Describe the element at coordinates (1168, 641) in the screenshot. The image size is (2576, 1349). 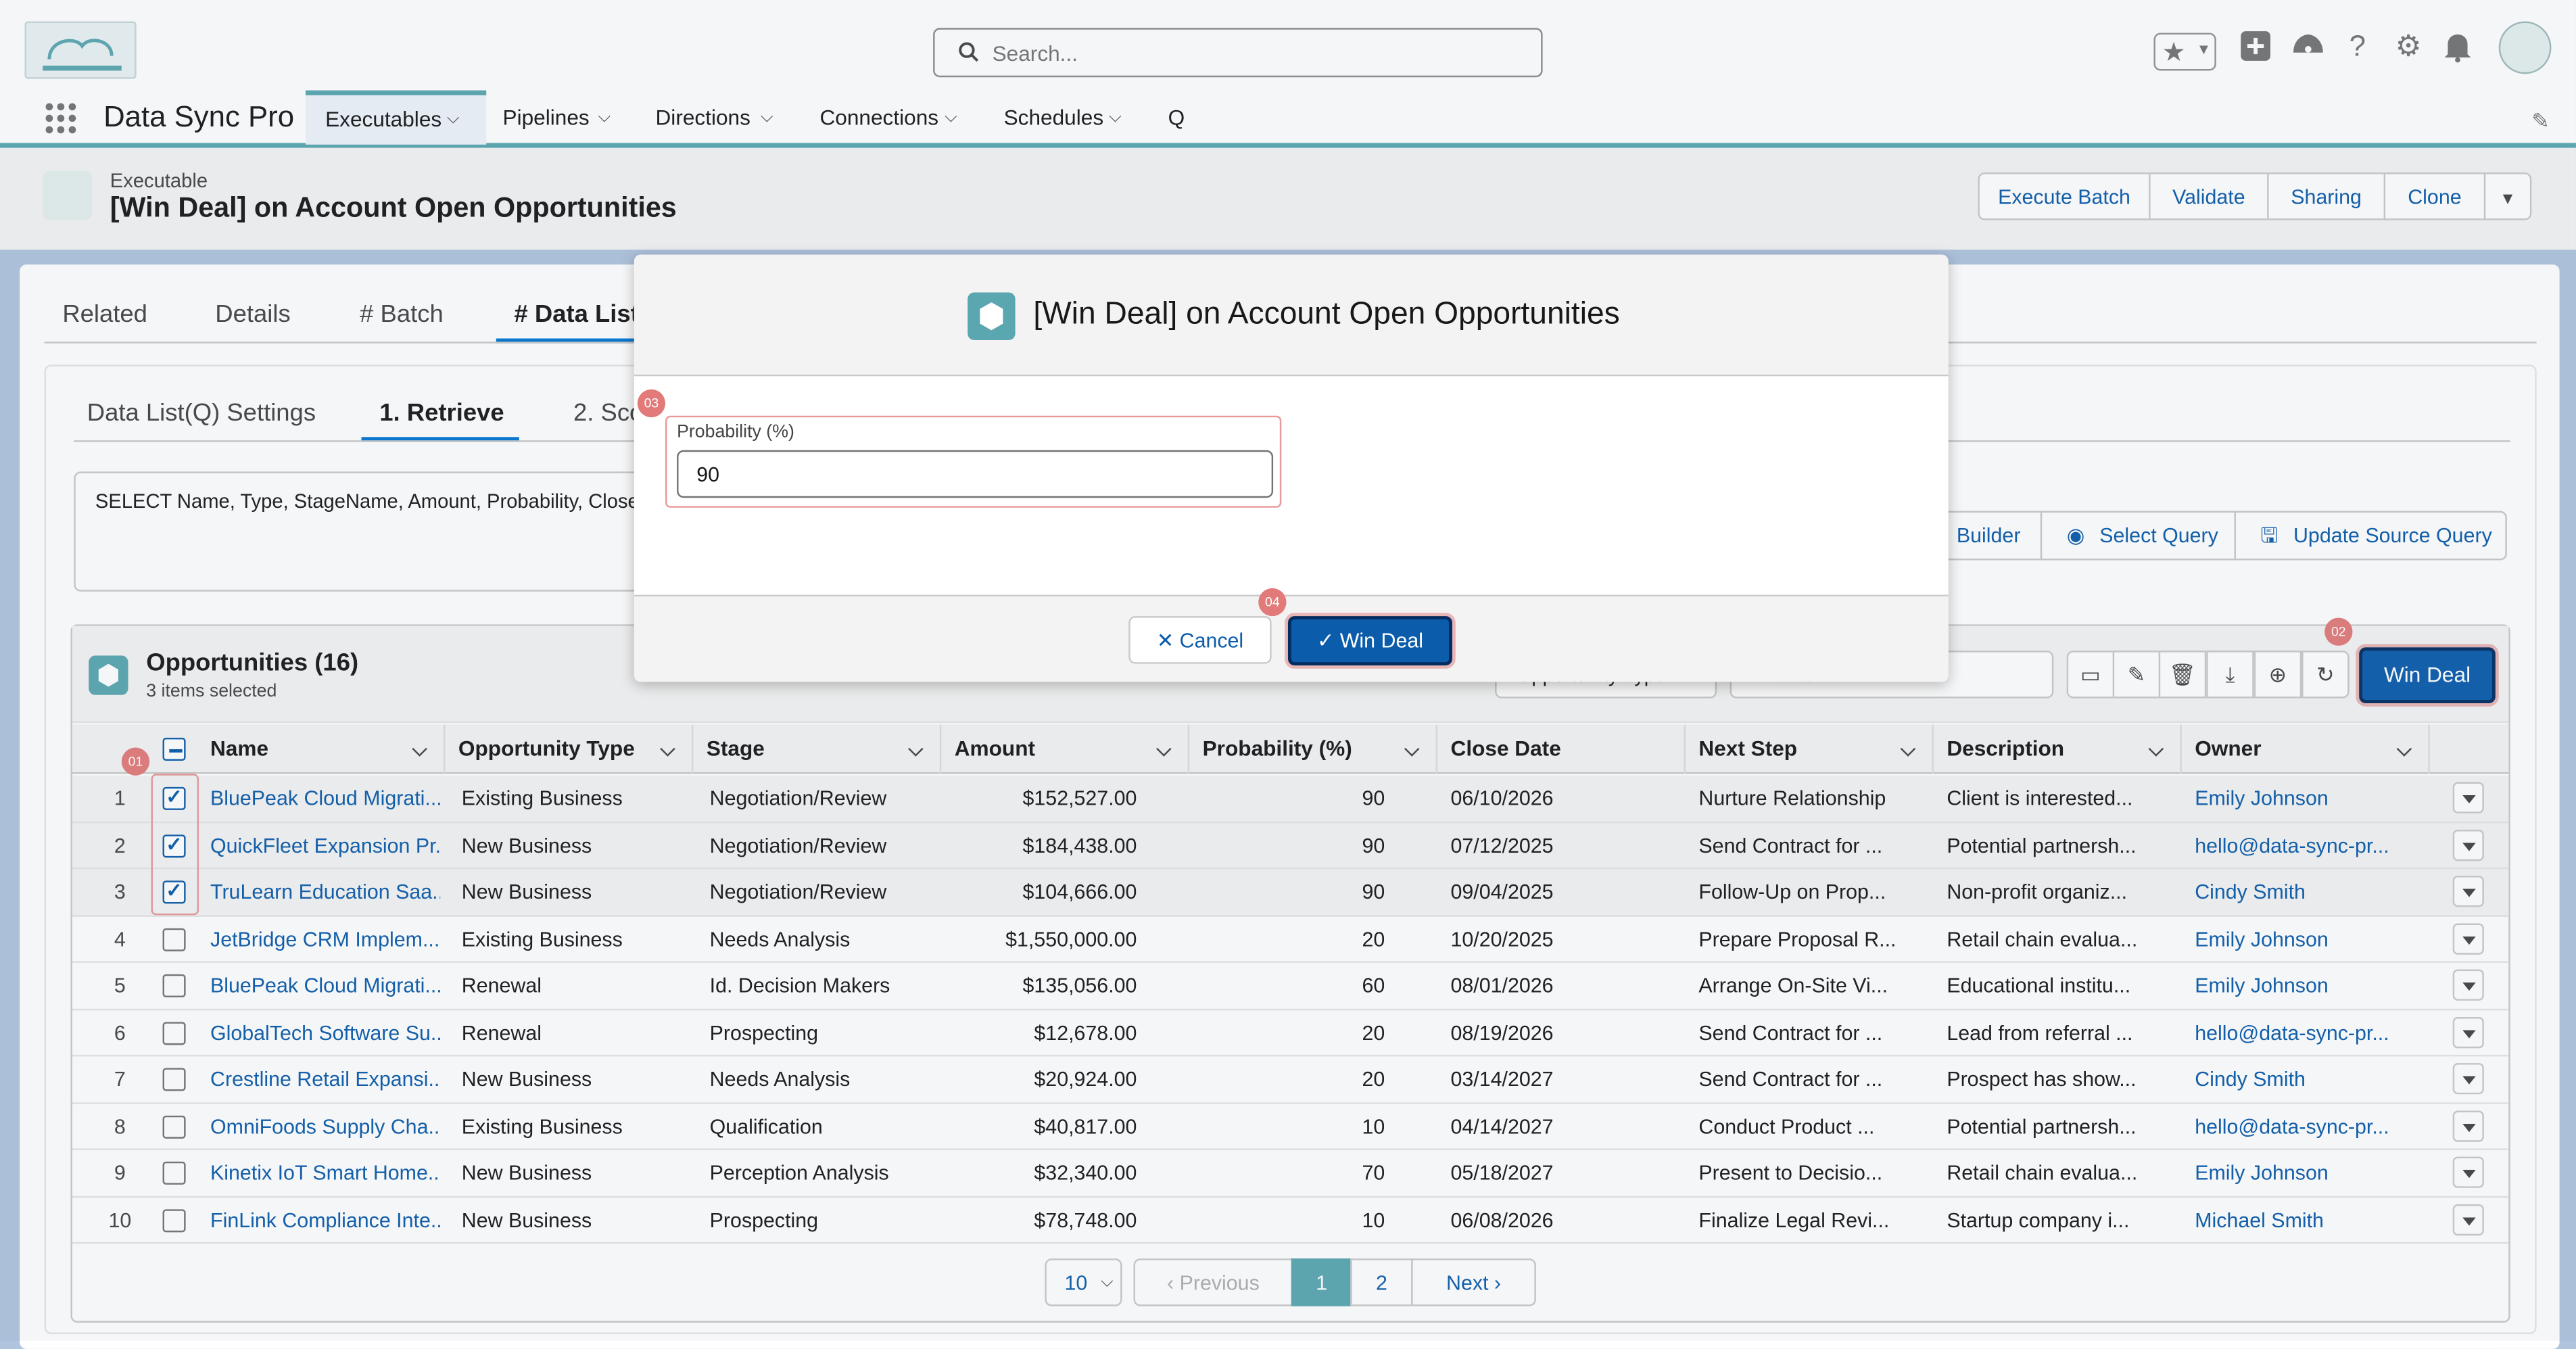
I see `close-icon: ✕` at that location.